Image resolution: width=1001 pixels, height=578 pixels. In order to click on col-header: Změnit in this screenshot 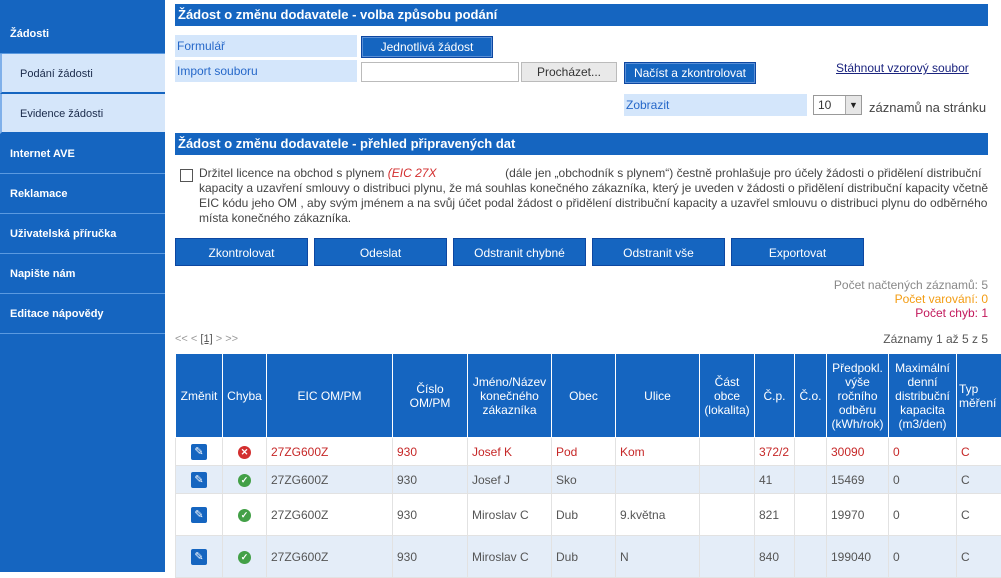, I will do `click(199, 396)`.